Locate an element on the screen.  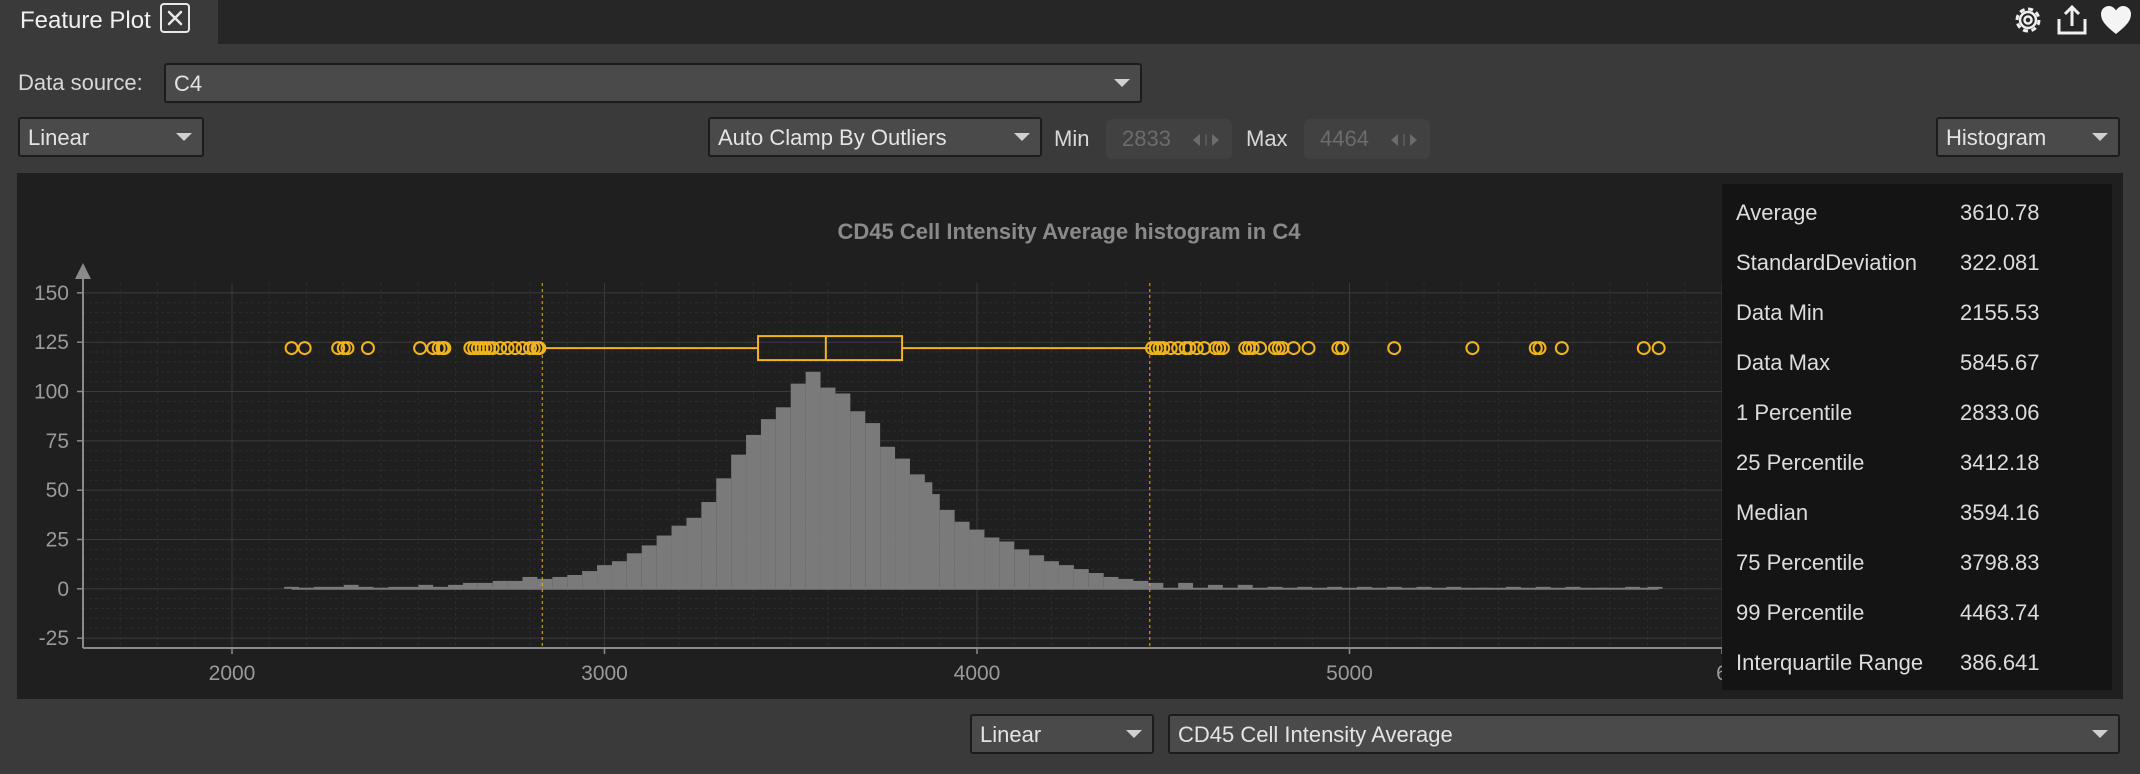
y-tick-label: 25 is located at coordinates (57, 539).